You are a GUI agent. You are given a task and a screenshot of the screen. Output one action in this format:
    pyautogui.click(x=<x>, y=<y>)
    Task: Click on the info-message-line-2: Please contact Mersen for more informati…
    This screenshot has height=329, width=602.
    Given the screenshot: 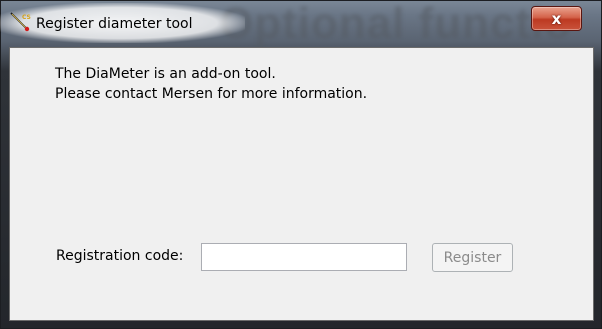 What is the action you would take?
    pyautogui.click(x=211, y=94)
    